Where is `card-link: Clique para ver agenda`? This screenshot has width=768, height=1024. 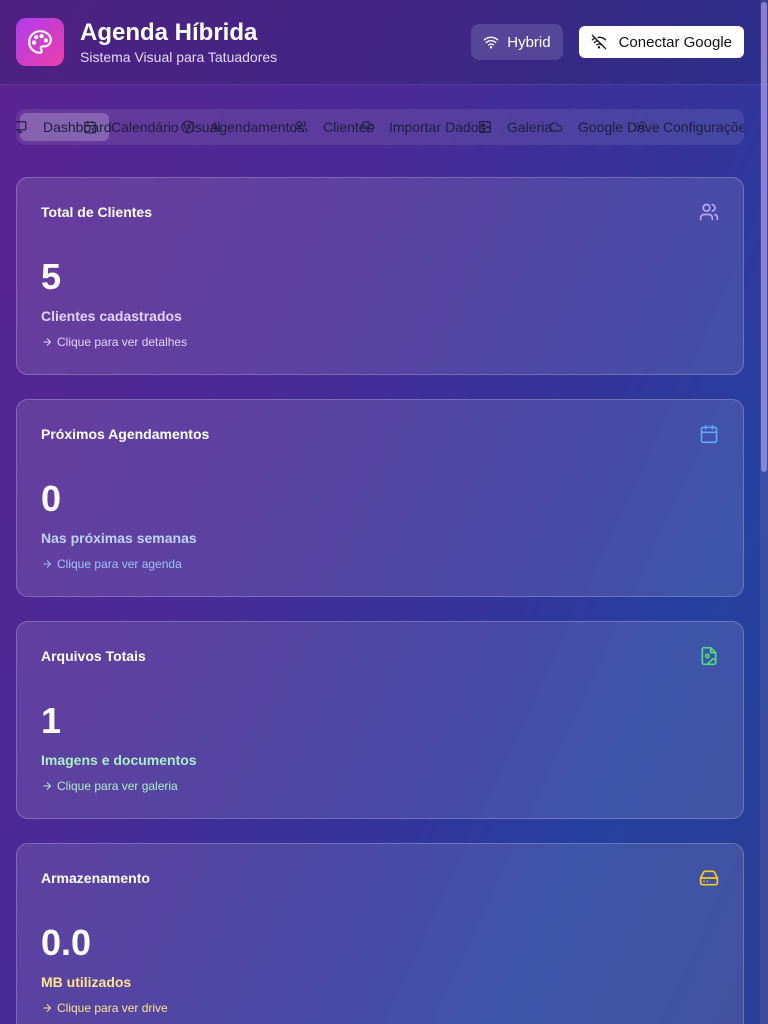 card-link: Clique para ver agenda is located at coordinates (111, 564).